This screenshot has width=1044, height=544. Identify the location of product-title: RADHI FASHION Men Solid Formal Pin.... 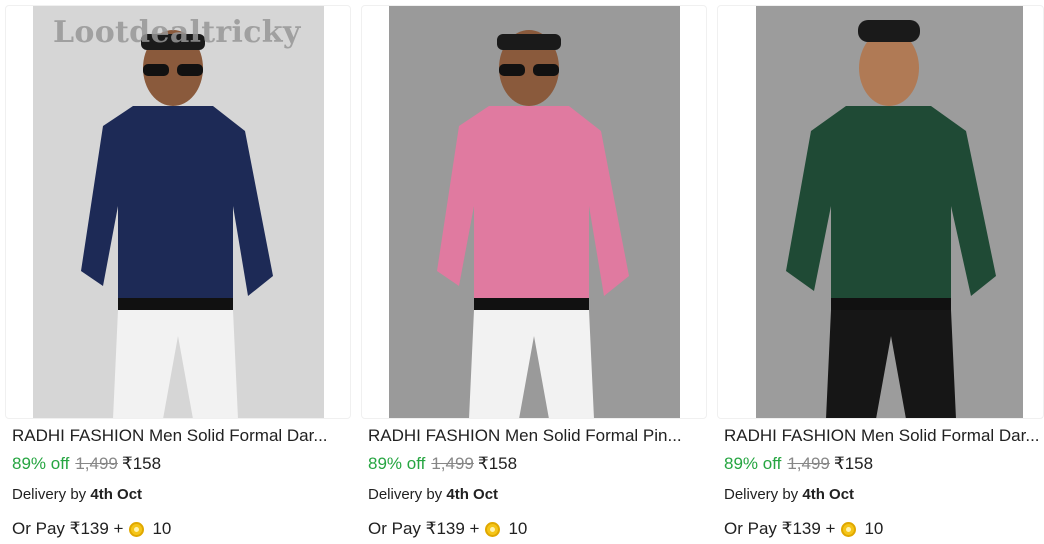
(536, 436).